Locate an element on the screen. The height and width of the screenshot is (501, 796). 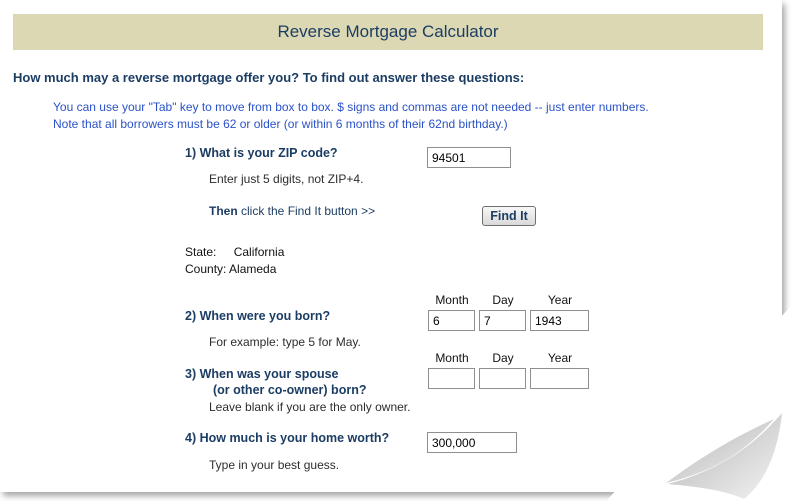
county-label: County: is located at coordinates (206, 269).